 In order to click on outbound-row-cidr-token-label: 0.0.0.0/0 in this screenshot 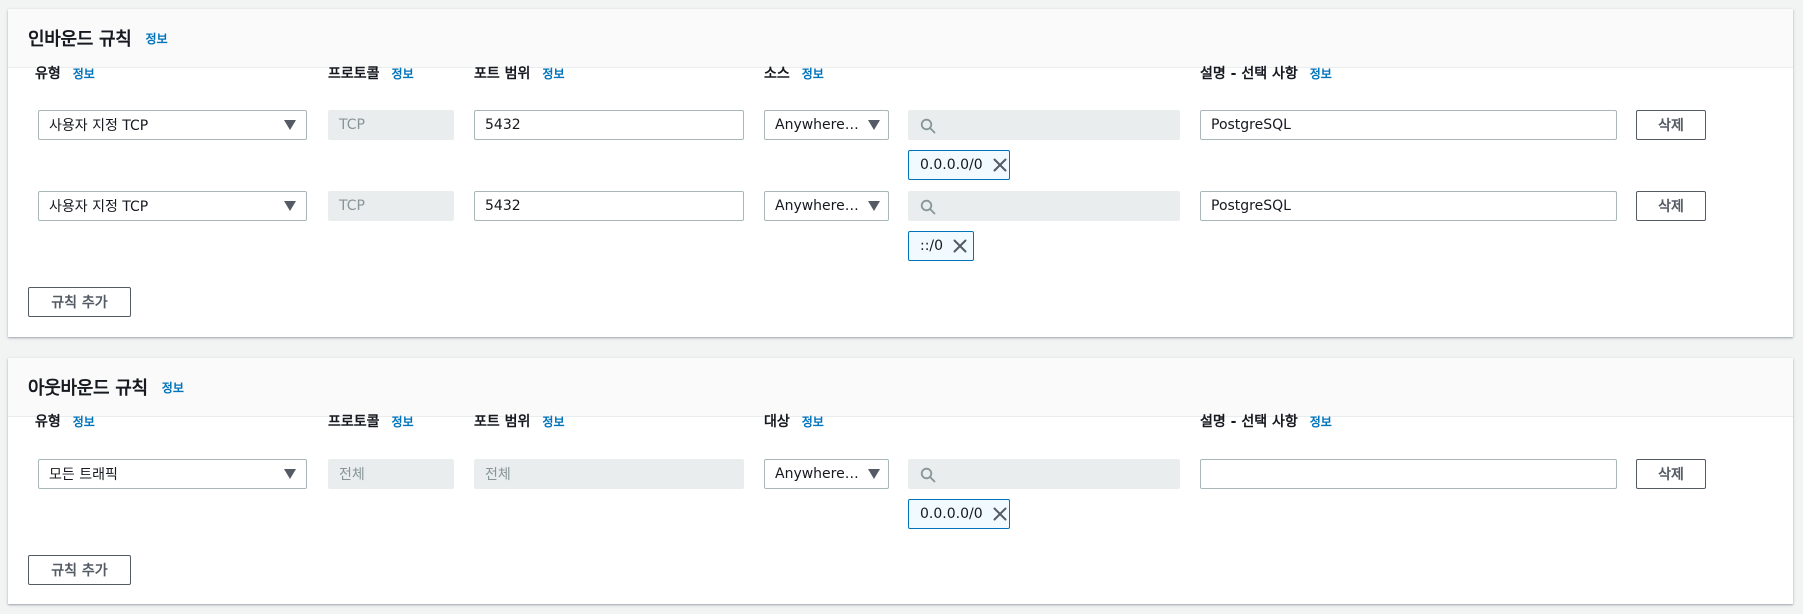, I will do `click(951, 514)`.